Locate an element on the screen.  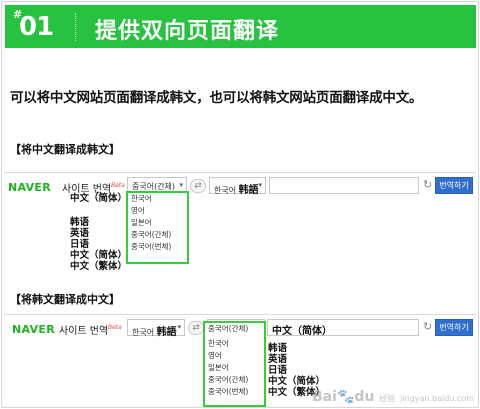
baidu-watermark: Bai🐾du 经验 jingyan.baidu.com is located at coordinates (393, 397).